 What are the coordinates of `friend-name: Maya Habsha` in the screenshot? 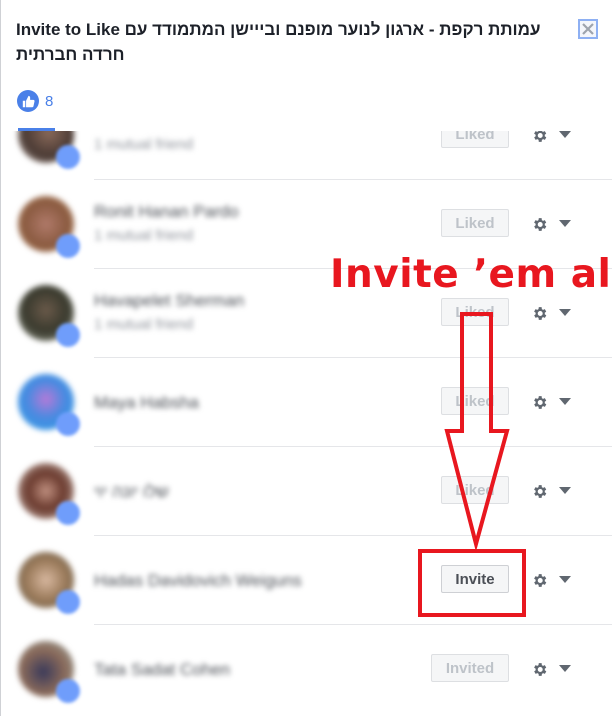 It's located at (146, 403).